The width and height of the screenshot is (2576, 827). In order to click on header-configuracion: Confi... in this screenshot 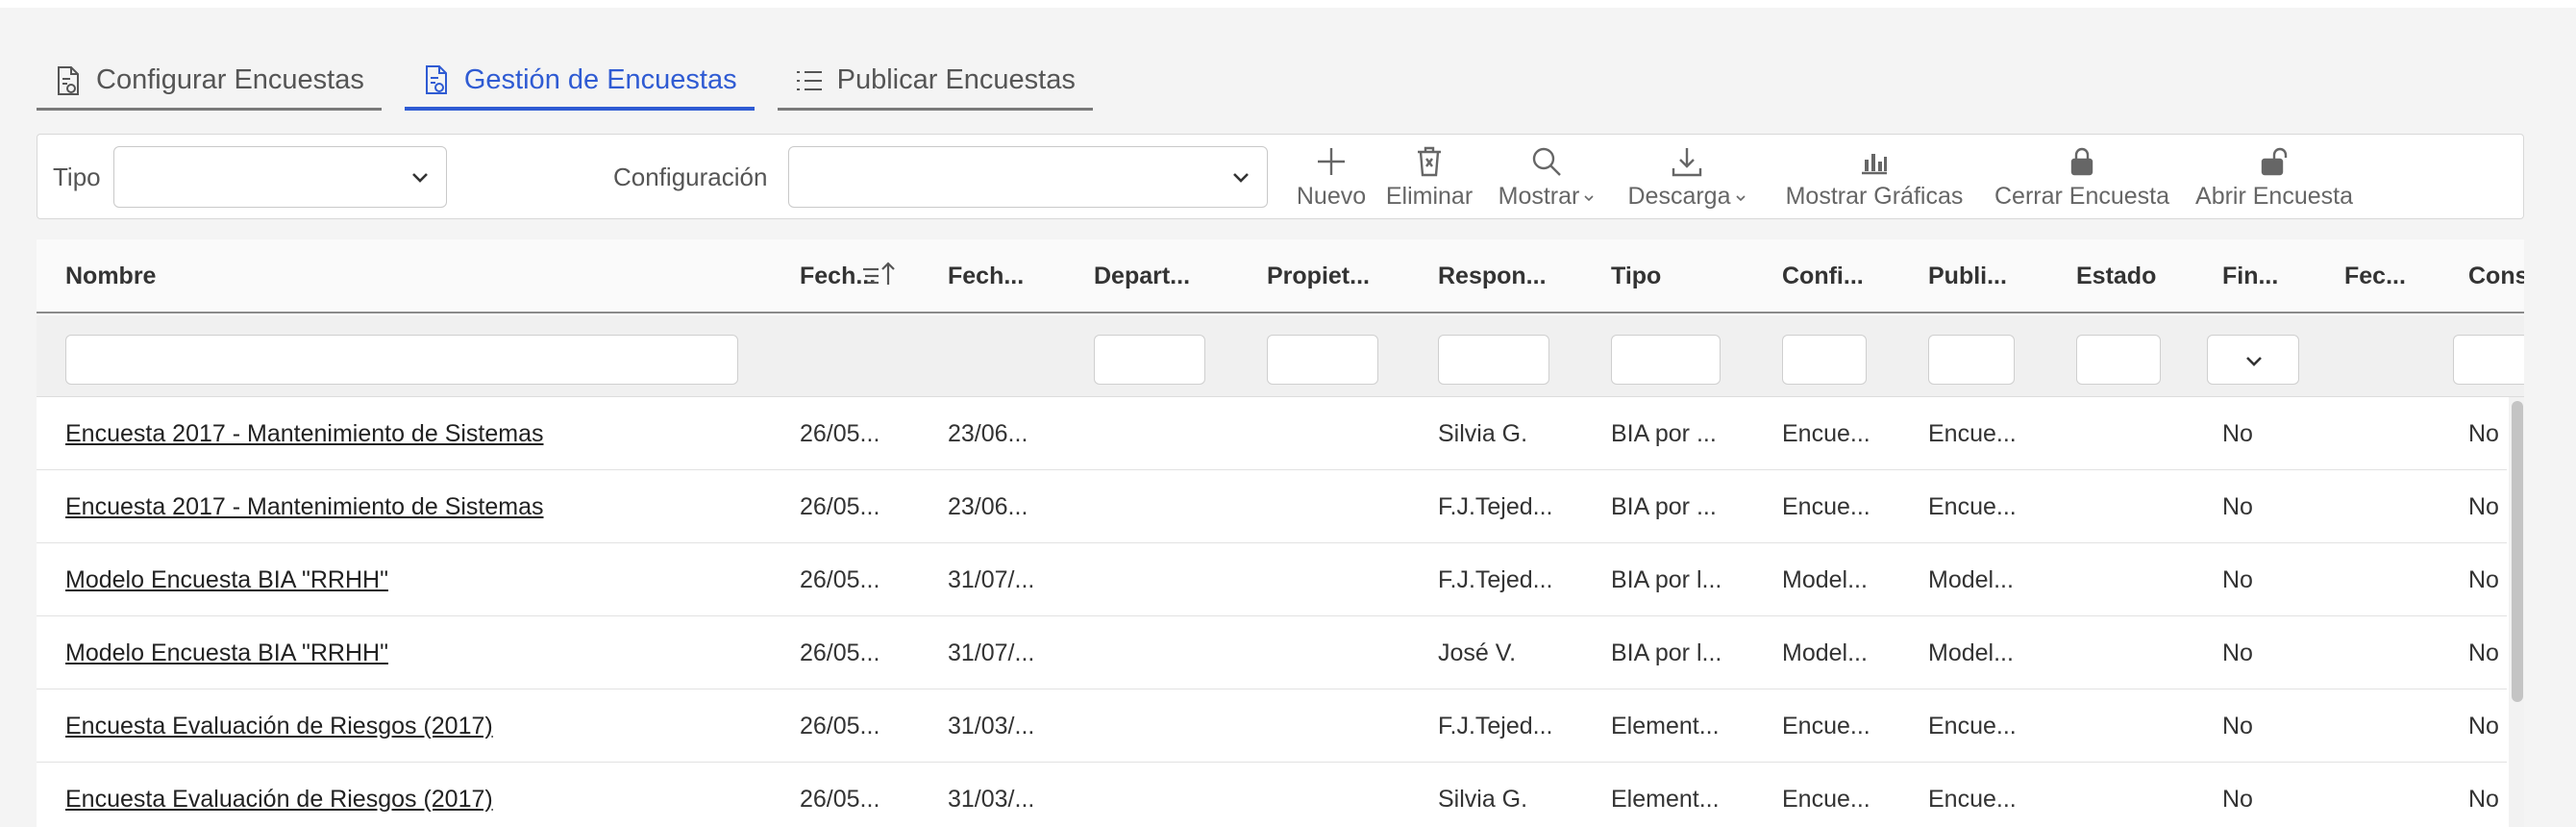, I will do `click(1823, 276)`.